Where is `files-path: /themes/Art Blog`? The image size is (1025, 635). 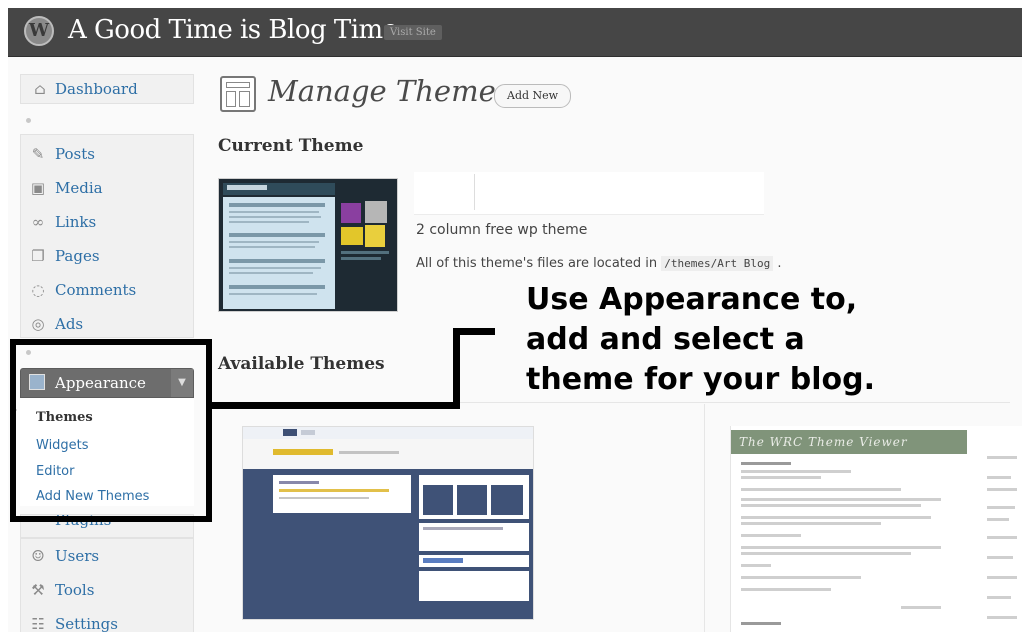
files-path: /themes/Art Blog is located at coordinates (717, 263).